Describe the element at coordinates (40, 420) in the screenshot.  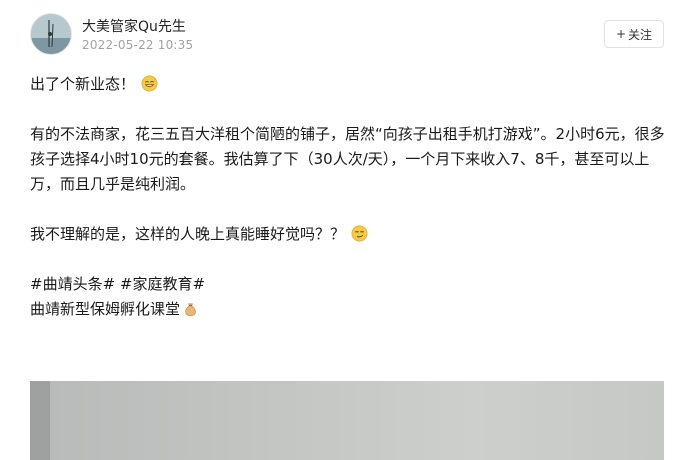
I see `post-image-shadow` at that location.